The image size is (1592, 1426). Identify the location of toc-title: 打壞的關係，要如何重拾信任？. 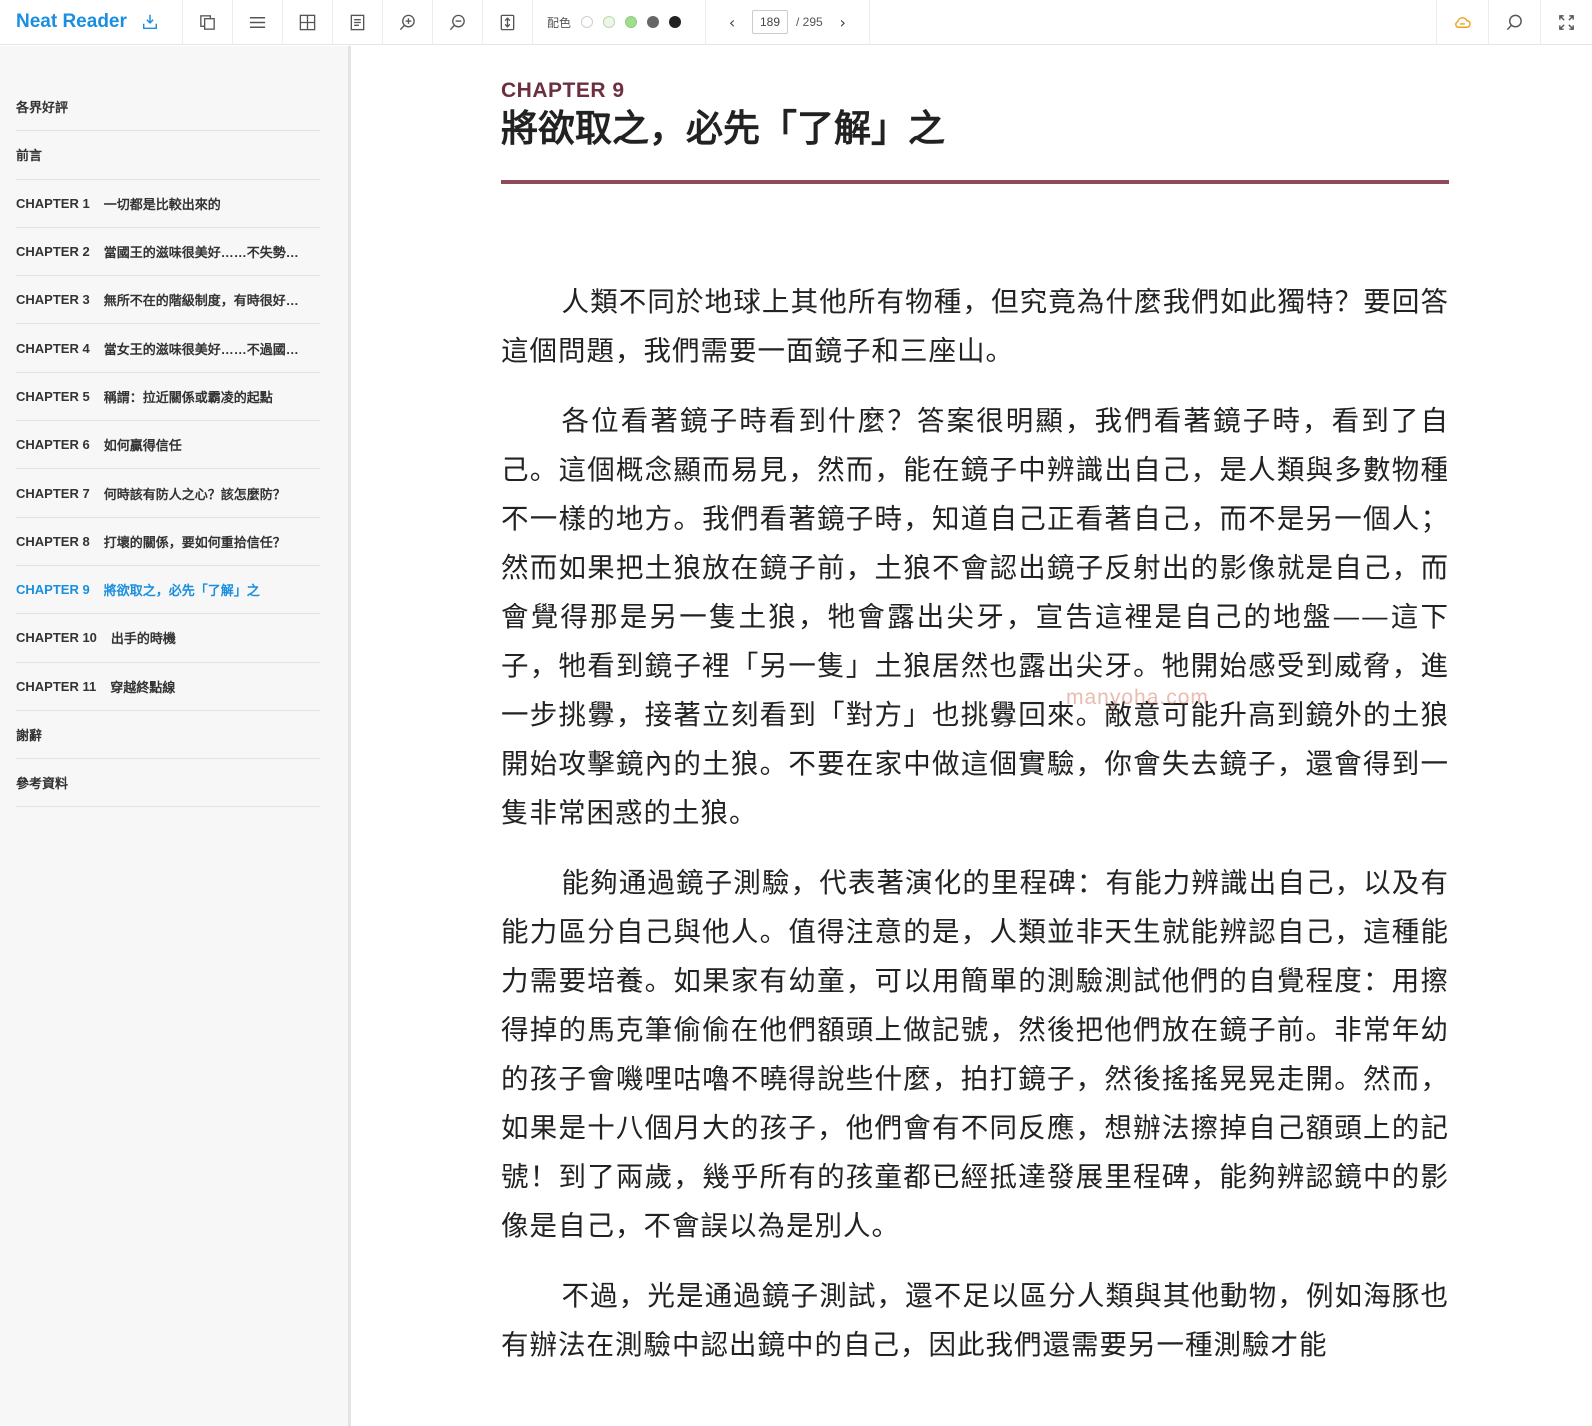
(194, 542).